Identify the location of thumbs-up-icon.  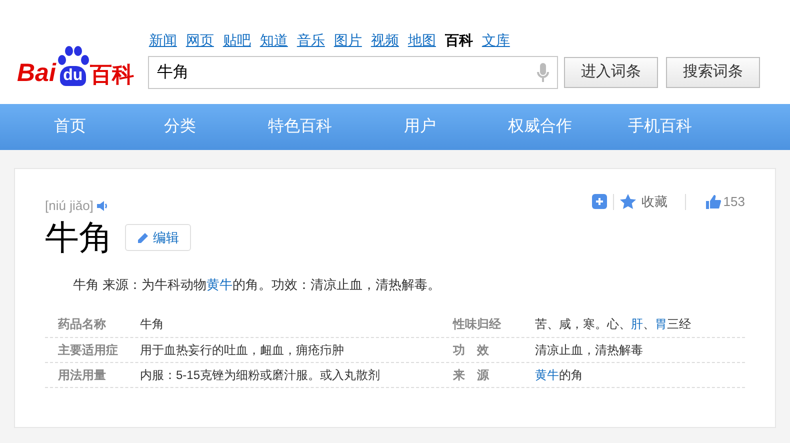
(714, 201).